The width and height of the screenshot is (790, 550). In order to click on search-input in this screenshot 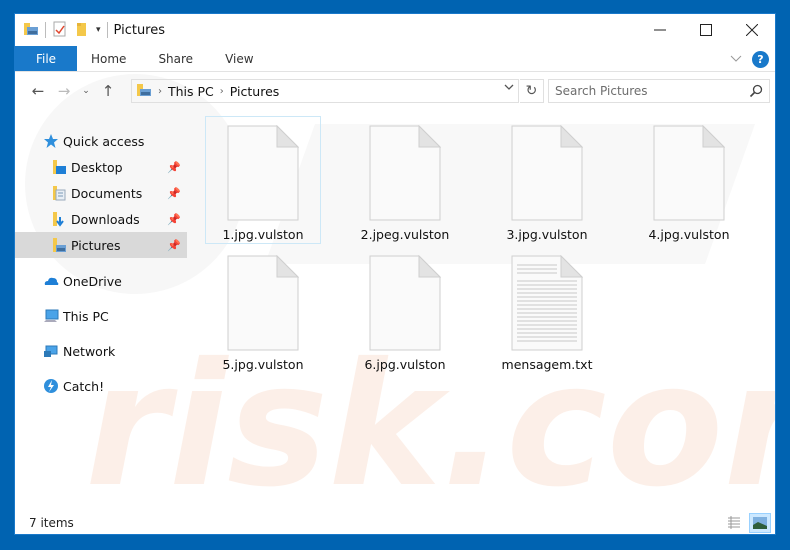, I will do `click(645, 91)`.